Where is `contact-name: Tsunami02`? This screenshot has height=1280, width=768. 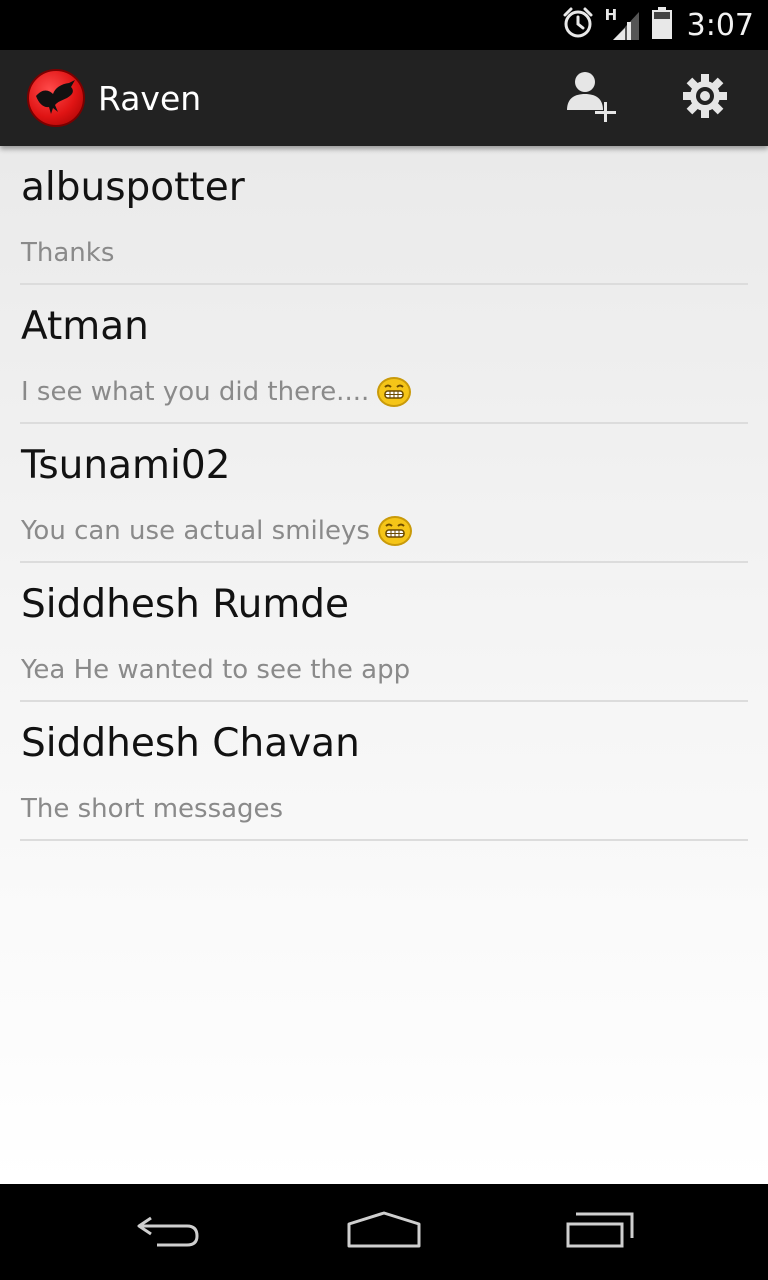 contact-name: Tsunami02 is located at coordinates (126, 465).